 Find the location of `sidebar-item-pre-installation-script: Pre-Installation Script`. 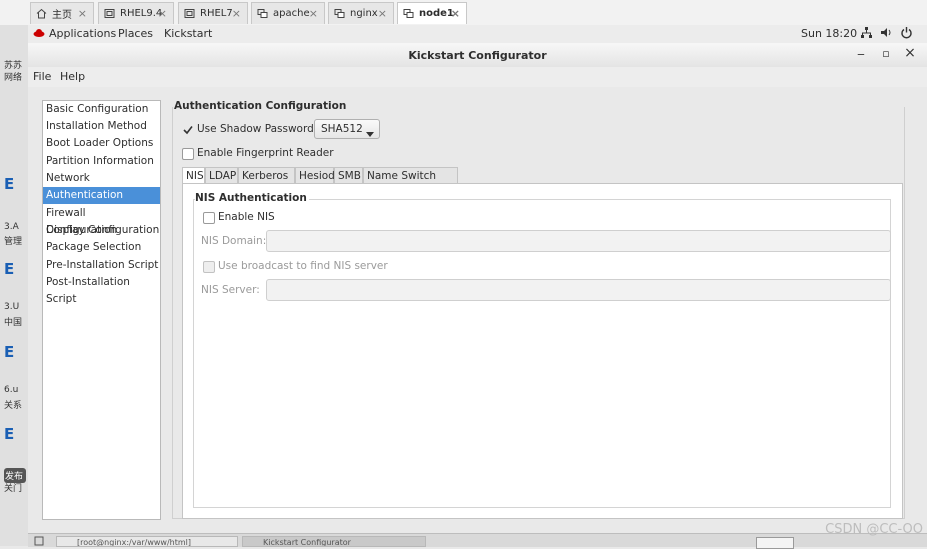

sidebar-item-pre-installation-script: Pre-Installation Script is located at coordinates (101, 265).